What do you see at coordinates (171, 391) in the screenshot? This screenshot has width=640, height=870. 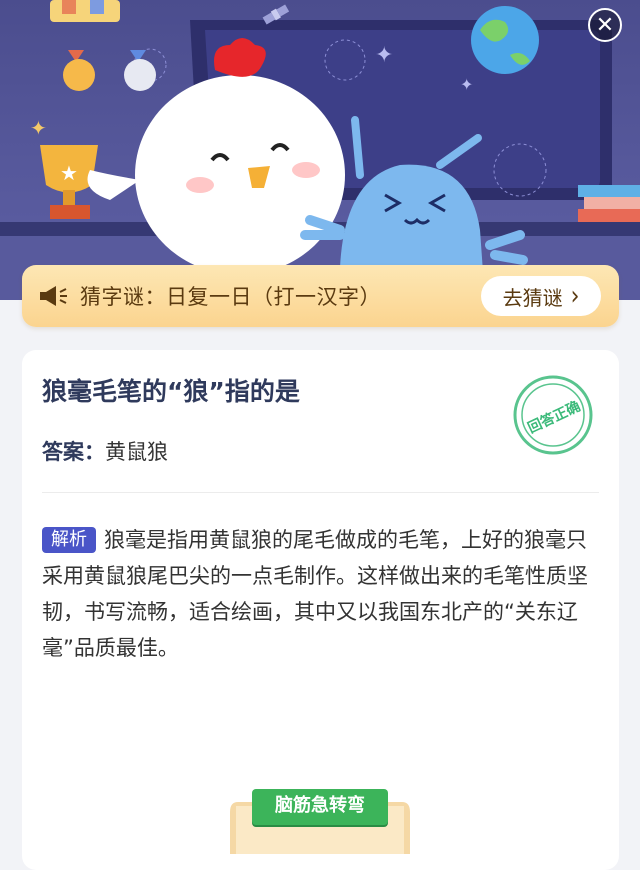 I see `question-title: 狼毫毛笔的“狼”指的是` at bounding box center [171, 391].